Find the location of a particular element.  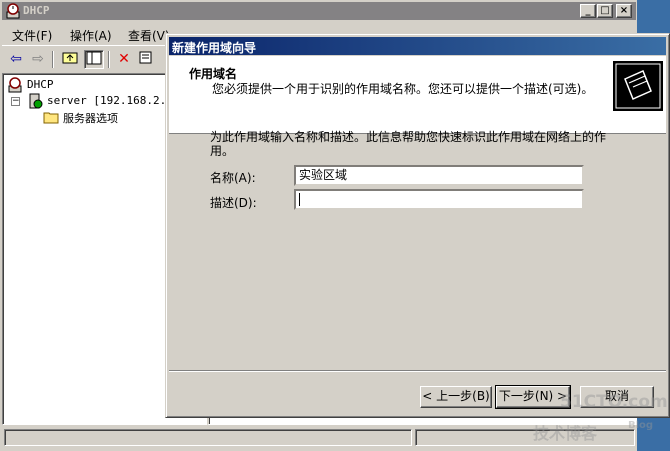

wizard-step-description: 您必须提供一个用于识别的作用域名称。您还可以提供一个描述(可选)。 is located at coordinates (403, 89).